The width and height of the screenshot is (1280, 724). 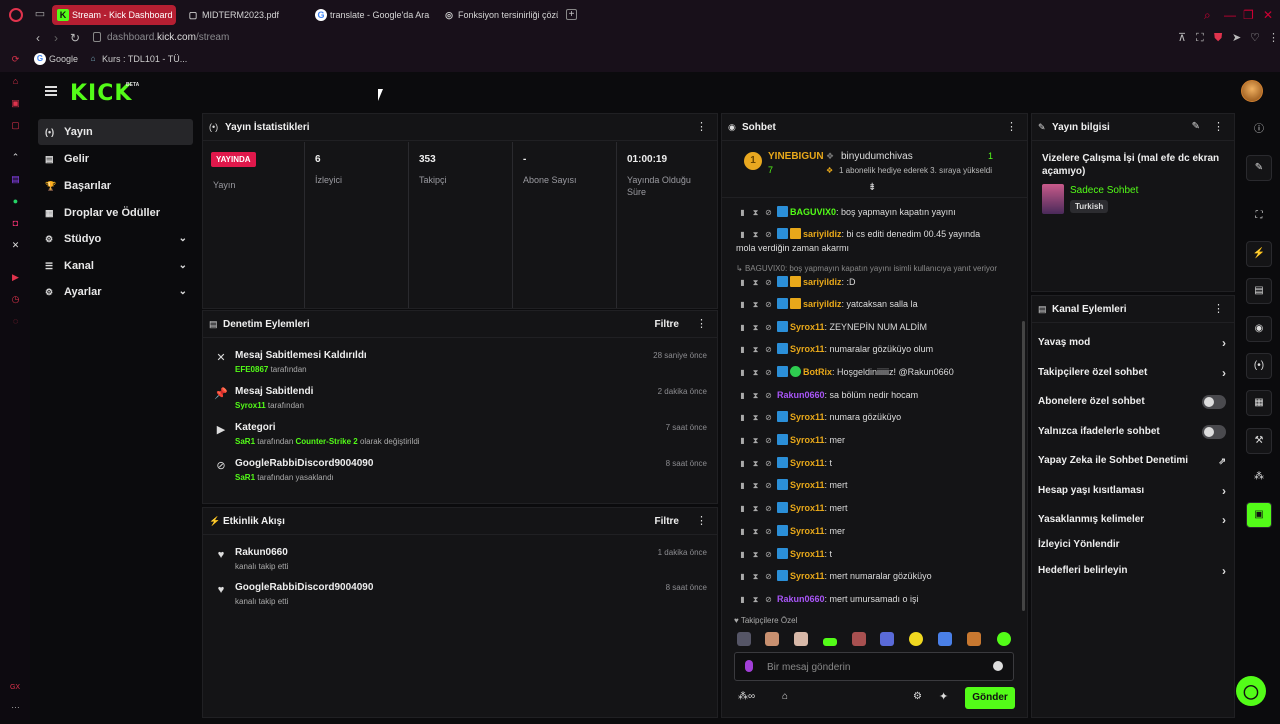 What do you see at coordinates (1259, 515) in the screenshot?
I see `clip-icon: ▣` at bounding box center [1259, 515].